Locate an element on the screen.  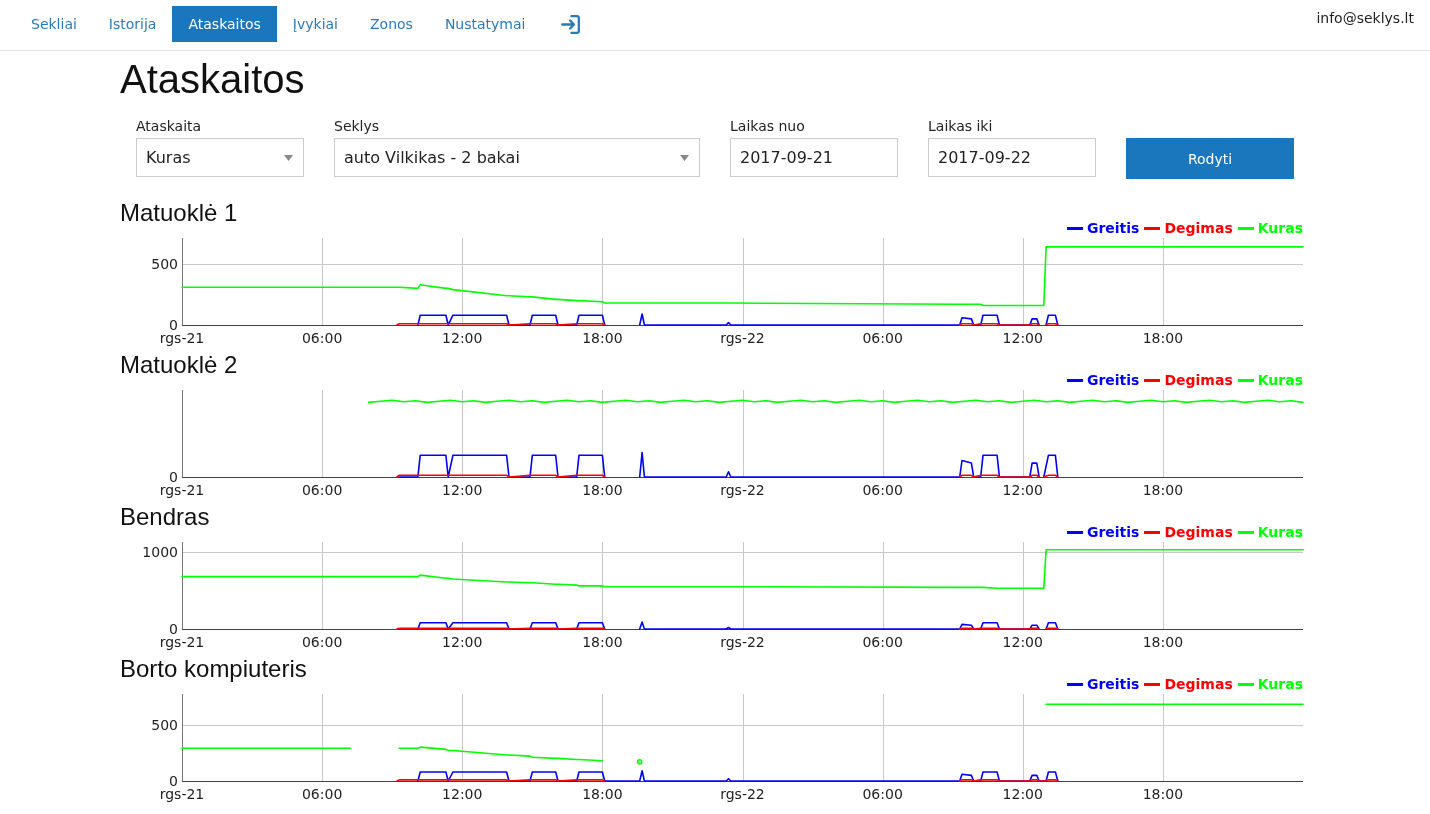
field-label: Laikas iki is located at coordinates (960, 126).